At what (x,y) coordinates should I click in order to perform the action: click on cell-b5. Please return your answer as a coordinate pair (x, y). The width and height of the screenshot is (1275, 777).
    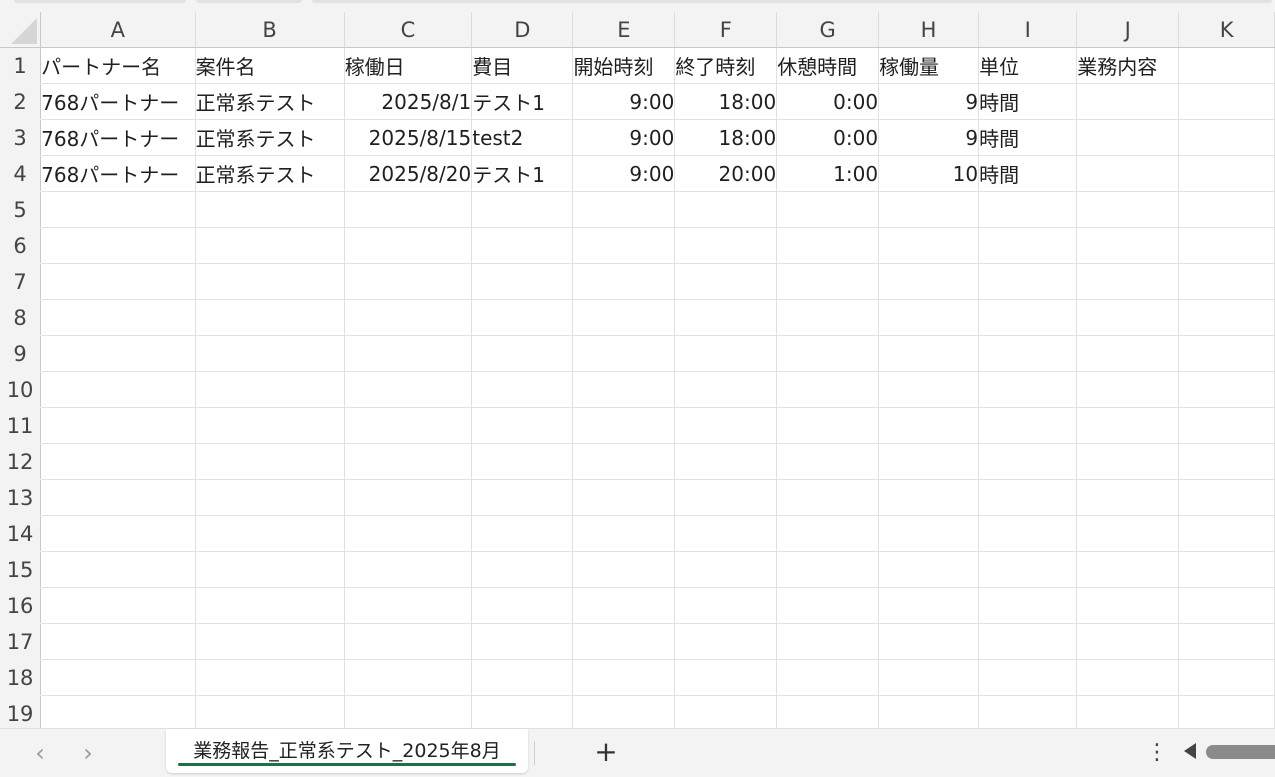
    Looking at the image, I should click on (270, 209).